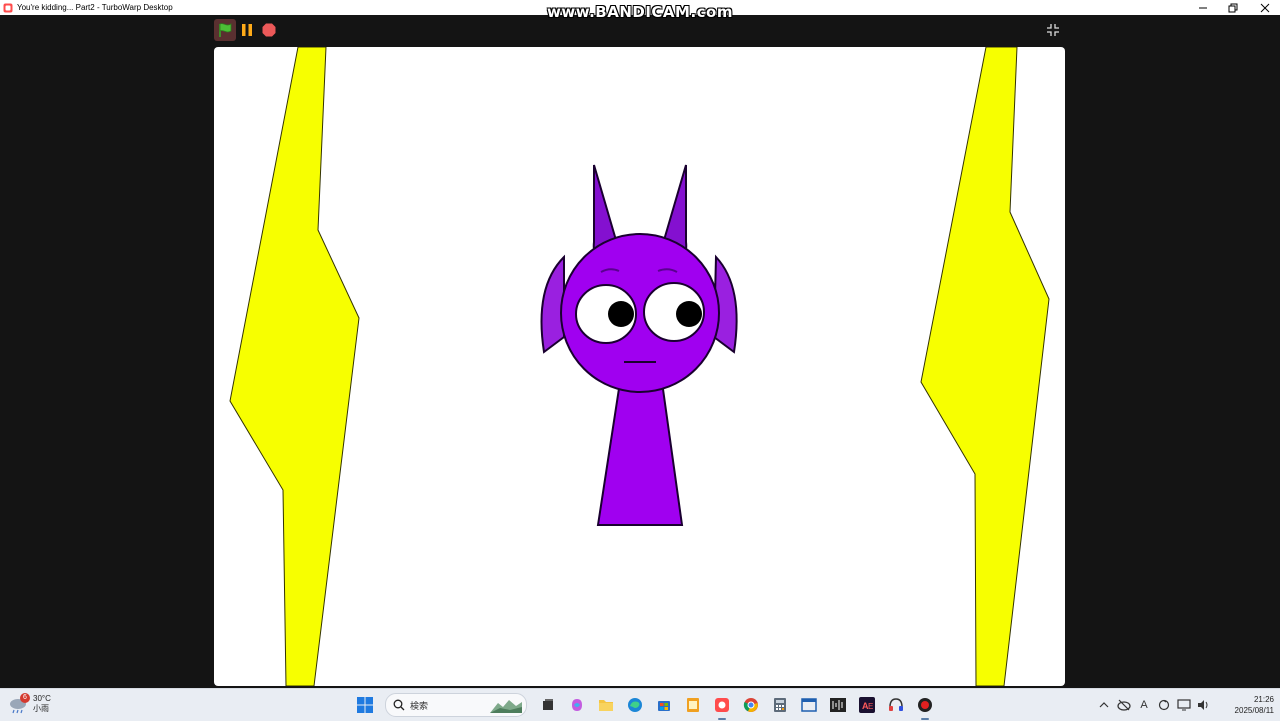  I want to click on search-highlight-icon, so click(506, 706).